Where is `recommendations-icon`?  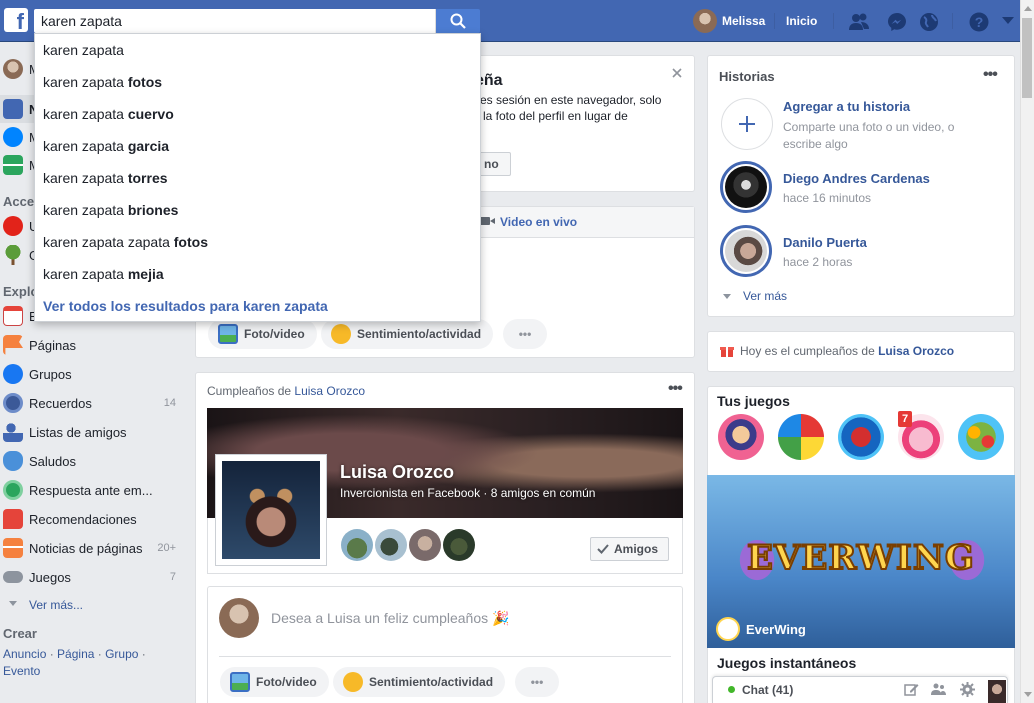 recommendations-icon is located at coordinates (13, 519).